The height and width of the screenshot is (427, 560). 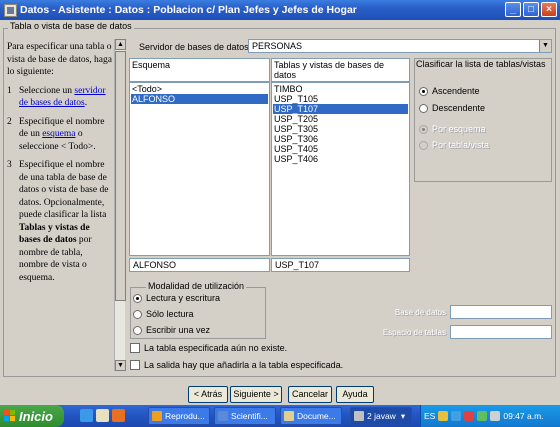 I want to click on help-scrollbar: ▲ ▼, so click(x=120, y=205).